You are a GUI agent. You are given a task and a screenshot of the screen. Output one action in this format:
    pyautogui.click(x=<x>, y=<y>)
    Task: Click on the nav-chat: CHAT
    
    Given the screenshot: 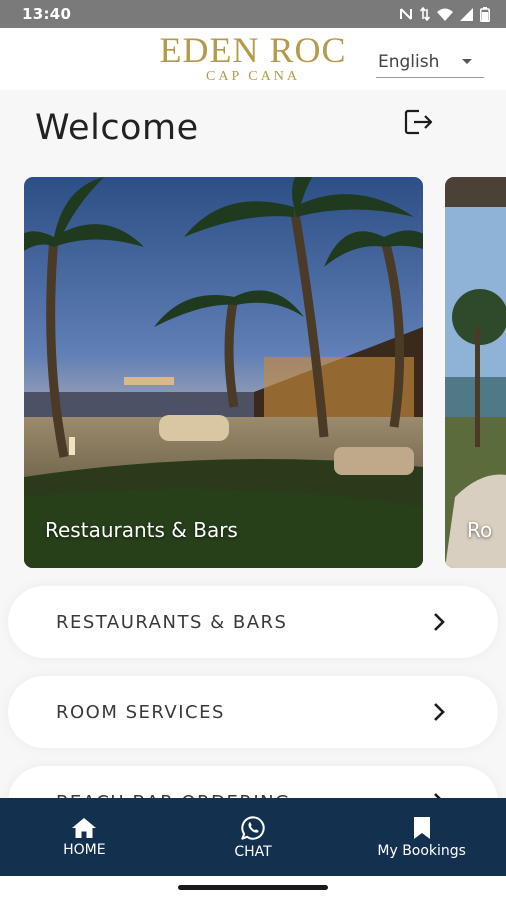 What is the action you would take?
    pyautogui.click(x=253, y=837)
    